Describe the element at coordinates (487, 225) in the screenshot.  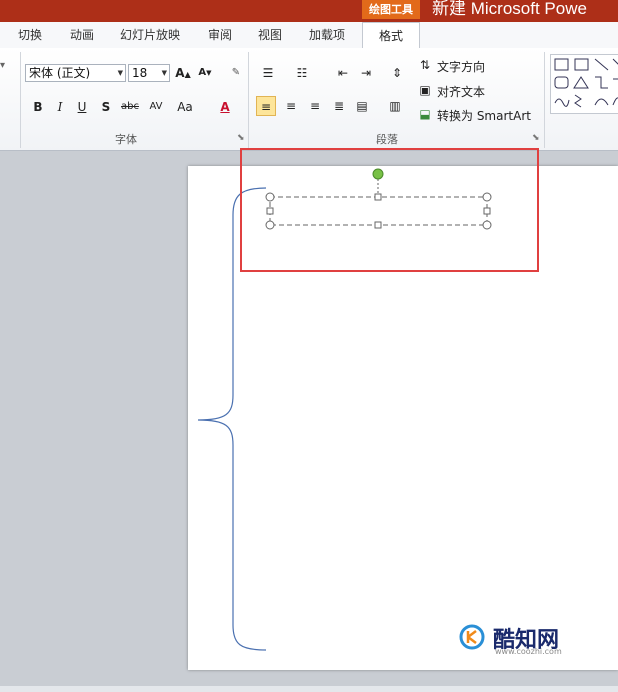
I see `resize-handle-br` at that location.